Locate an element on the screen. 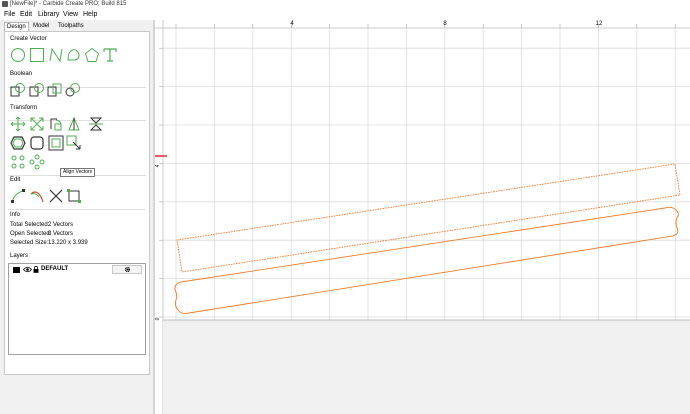 The width and height of the screenshot is (690, 414). group-icon is located at coordinates (56, 143).